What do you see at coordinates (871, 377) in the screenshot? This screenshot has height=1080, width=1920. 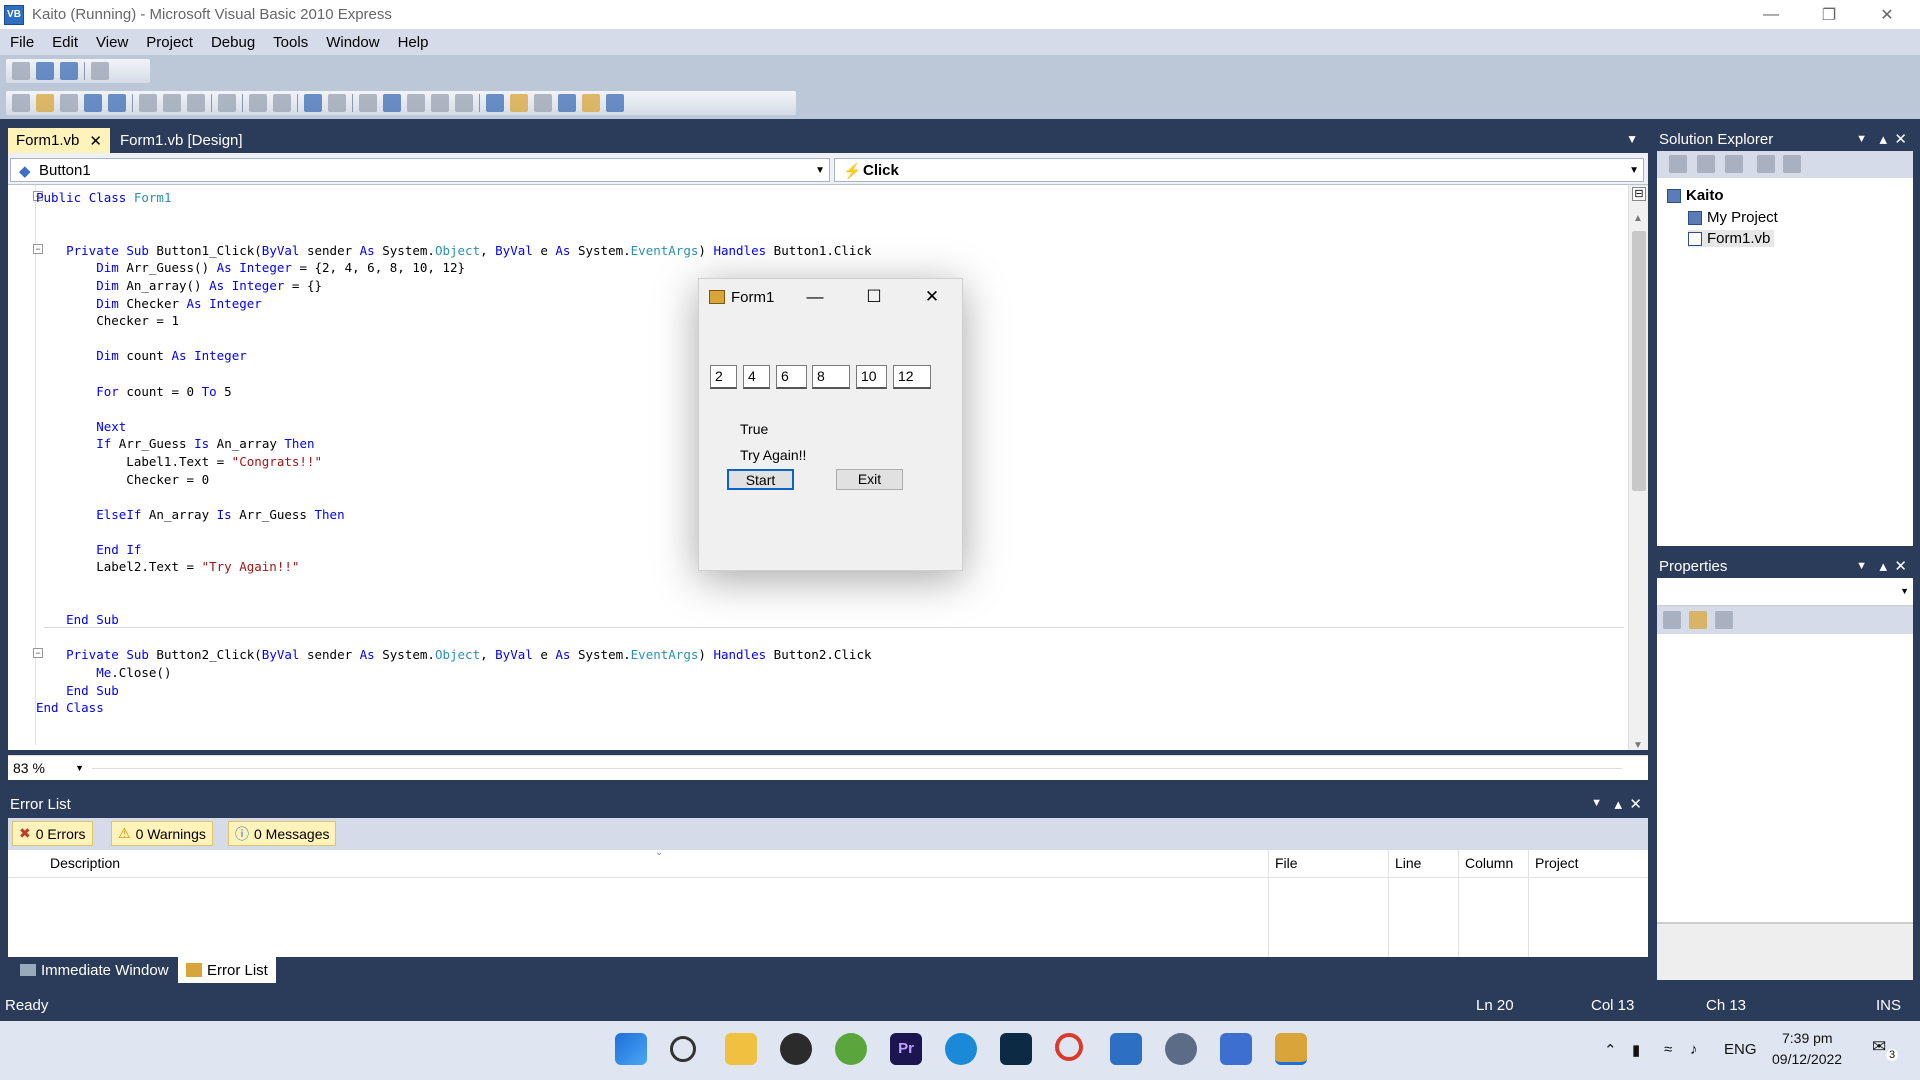 I see `textbox-5: 10` at bounding box center [871, 377].